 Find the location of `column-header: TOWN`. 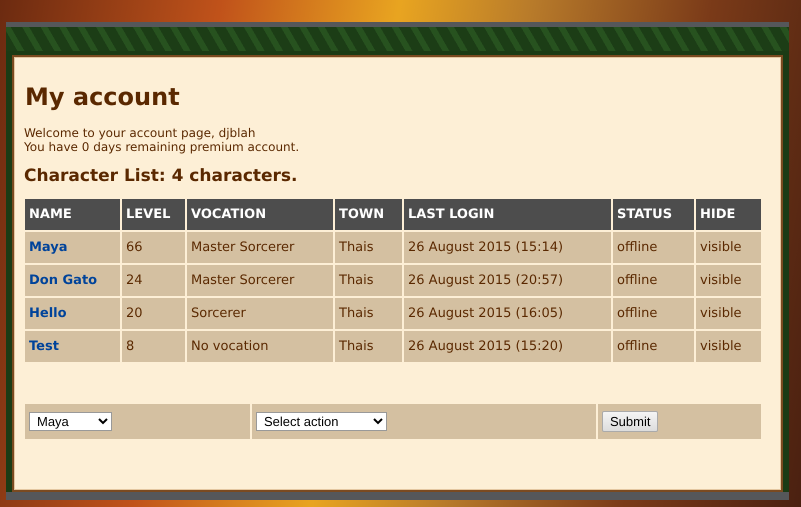

column-header: TOWN is located at coordinates (368, 214).